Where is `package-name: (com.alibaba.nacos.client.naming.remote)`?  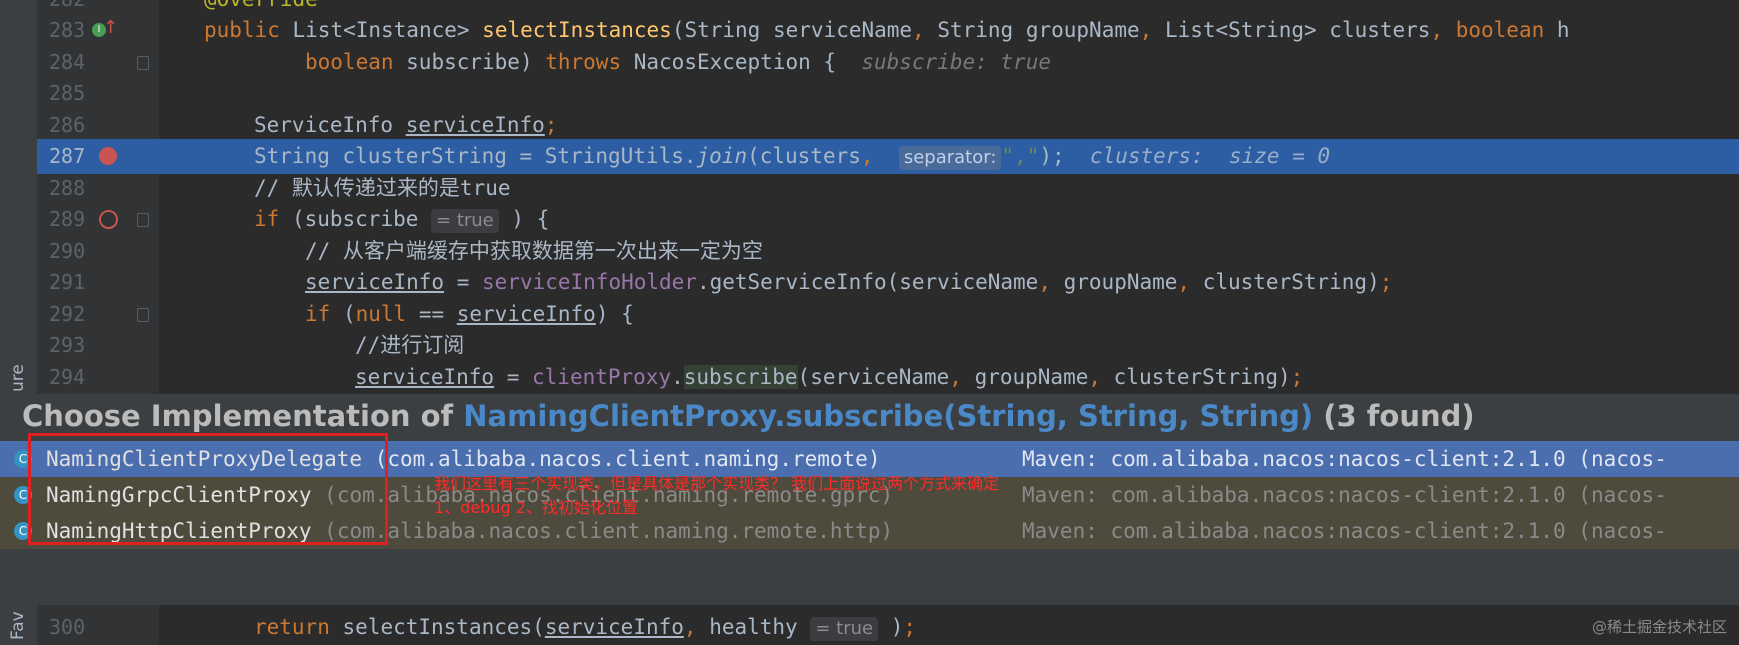
package-name: (com.alibaba.nacos.client.naming.remote) is located at coordinates (627, 459).